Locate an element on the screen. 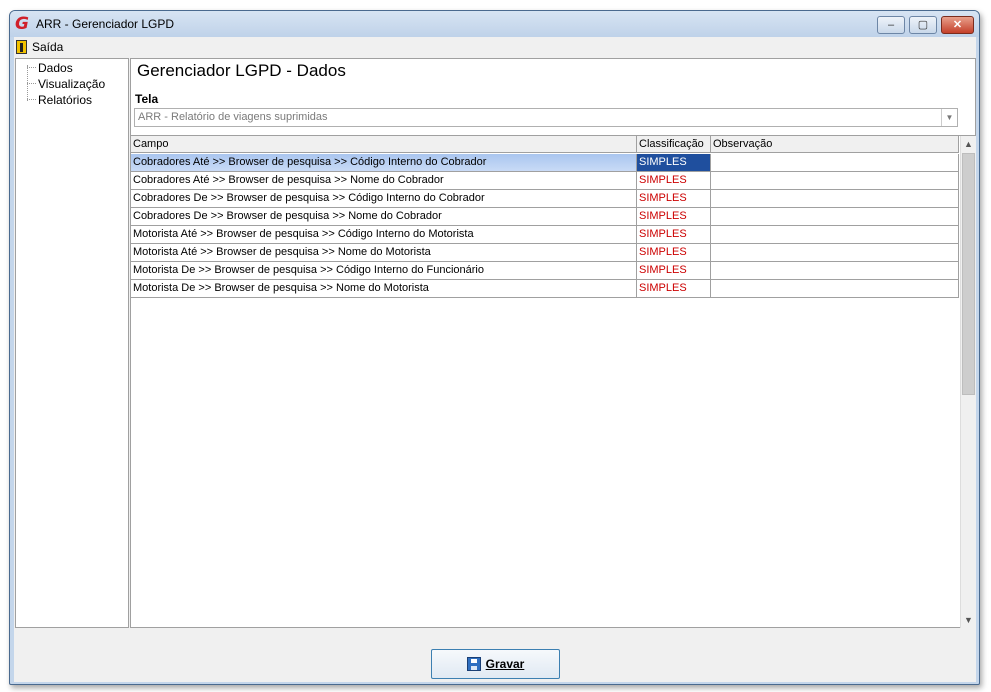  app-logo-icon: G is located at coordinates (22, 24).